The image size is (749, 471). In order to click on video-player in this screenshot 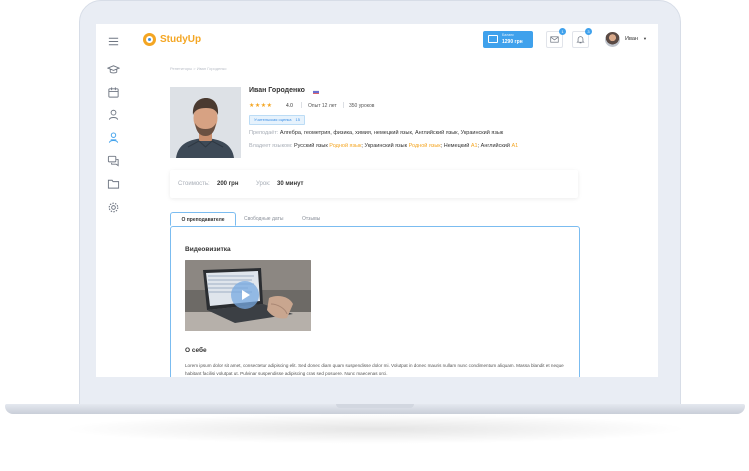, I will do `click(248, 295)`.